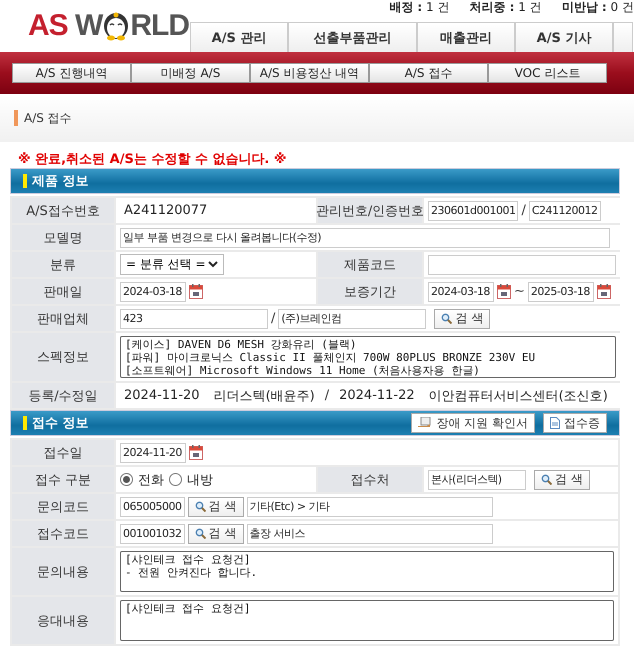 This screenshot has width=634, height=646. Describe the element at coordinates (564, 210) in the screenshot. I see `input-field: C241120012` at that location.